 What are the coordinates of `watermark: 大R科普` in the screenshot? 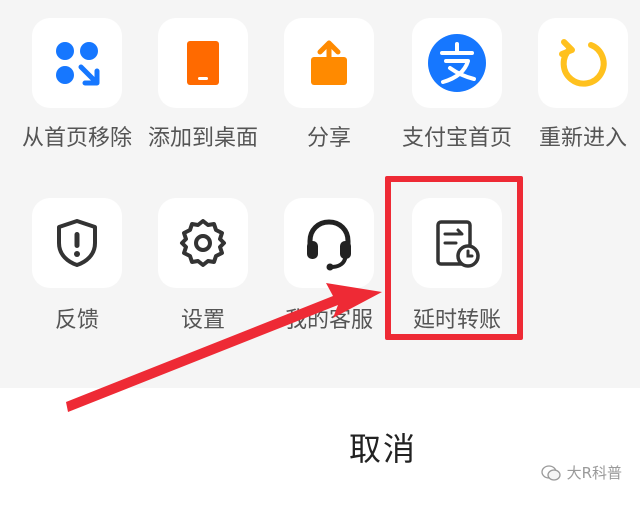 It's located at (581, 472).